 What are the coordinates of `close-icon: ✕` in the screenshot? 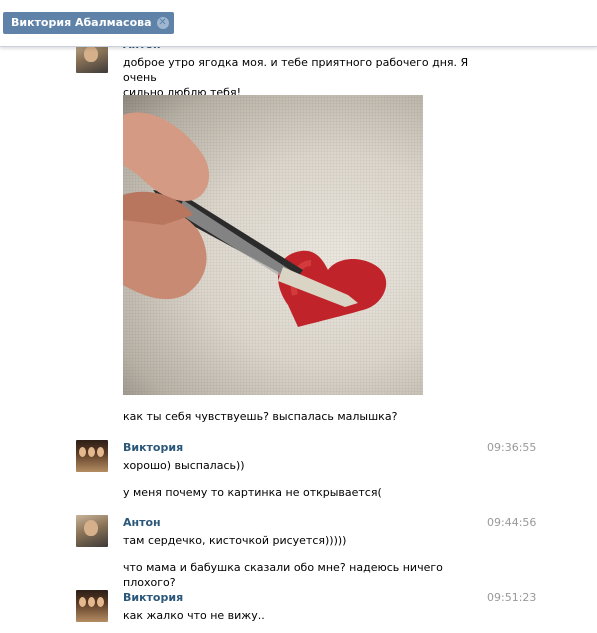 It's located at (162, 23).